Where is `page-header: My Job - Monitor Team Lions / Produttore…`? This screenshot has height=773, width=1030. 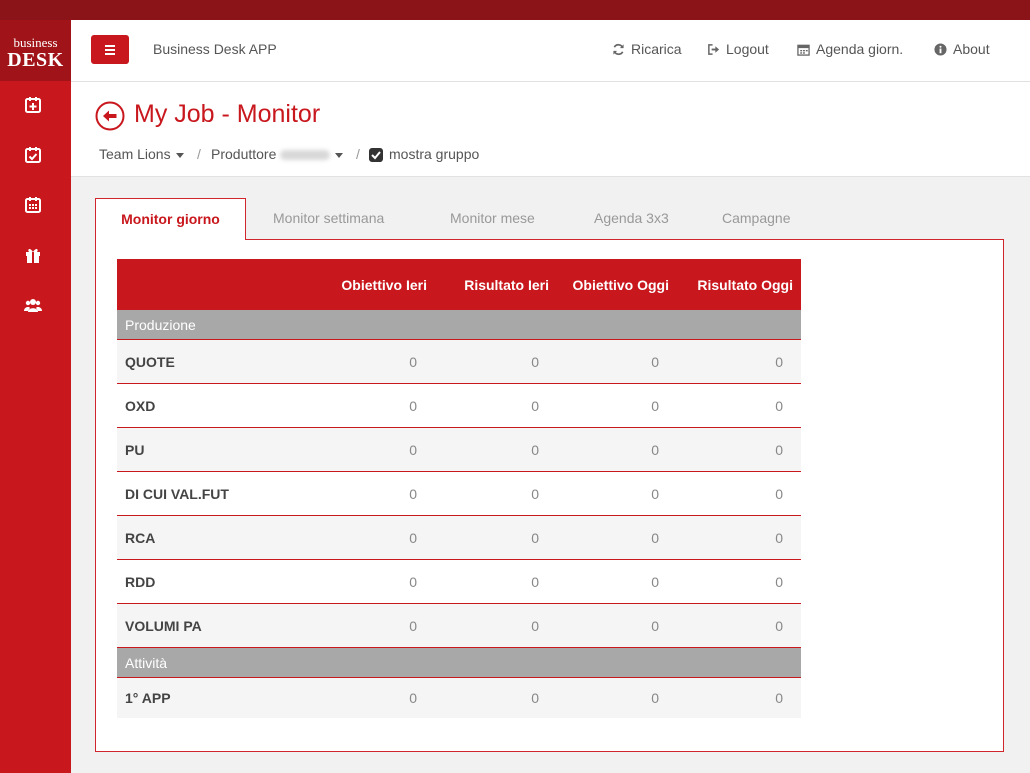
page-header: My Job - Monitor Team Lions / Produttore… is located at coordinates (550, 129).